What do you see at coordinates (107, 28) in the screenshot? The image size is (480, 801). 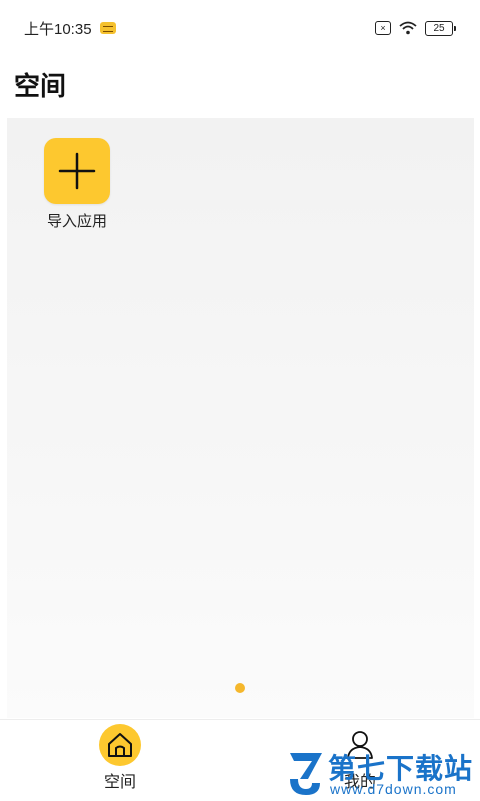 I see `notification-badge-icon` at bounding box center [107, 28].